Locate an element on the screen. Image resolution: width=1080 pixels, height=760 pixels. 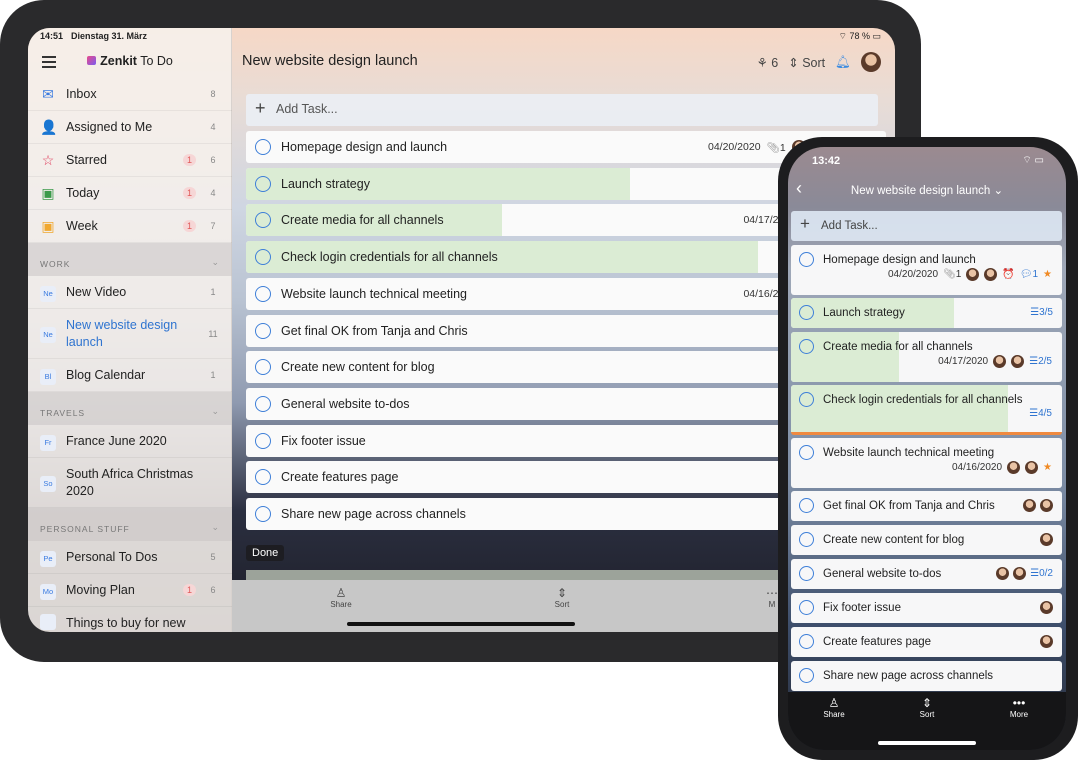
plus-icon: + is located at coordinates (805, 223).